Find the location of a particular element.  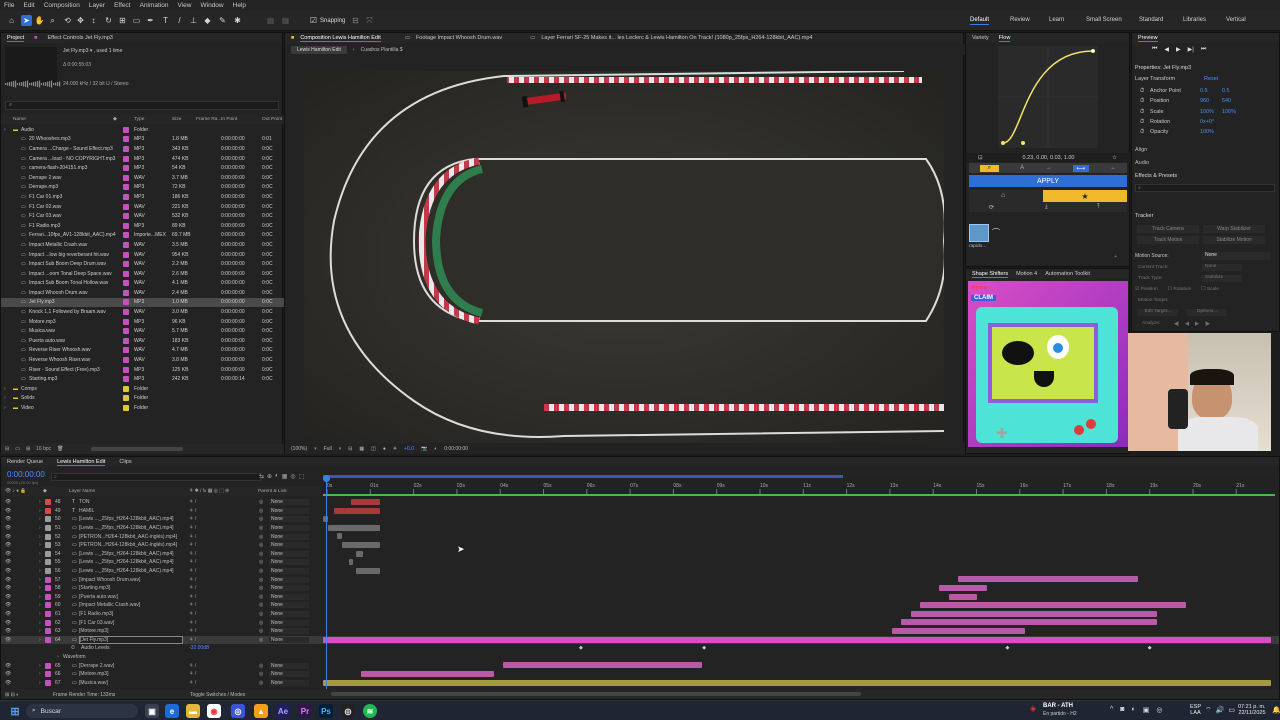

project-item: ▭ F1 Car 01.mp3 MP3 186 KB 0:00:00:00 0:0C is located at coordinates (142, 197).